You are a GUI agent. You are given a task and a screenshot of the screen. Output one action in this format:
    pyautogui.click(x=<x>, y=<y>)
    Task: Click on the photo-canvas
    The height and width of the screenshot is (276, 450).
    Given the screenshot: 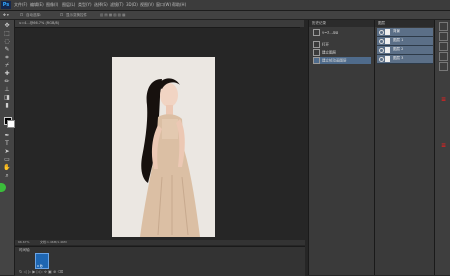 What is the action you would take?
    pyautogui.click(x=163, y=147)
    